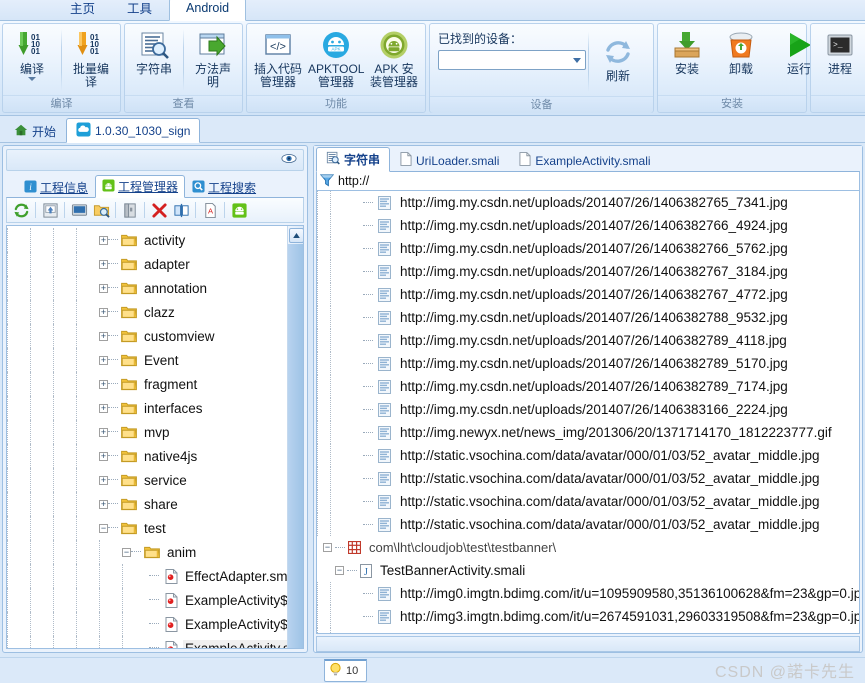 The image size is (865, 683). I want to click on tree-item: + mvp, so click(147, 432).